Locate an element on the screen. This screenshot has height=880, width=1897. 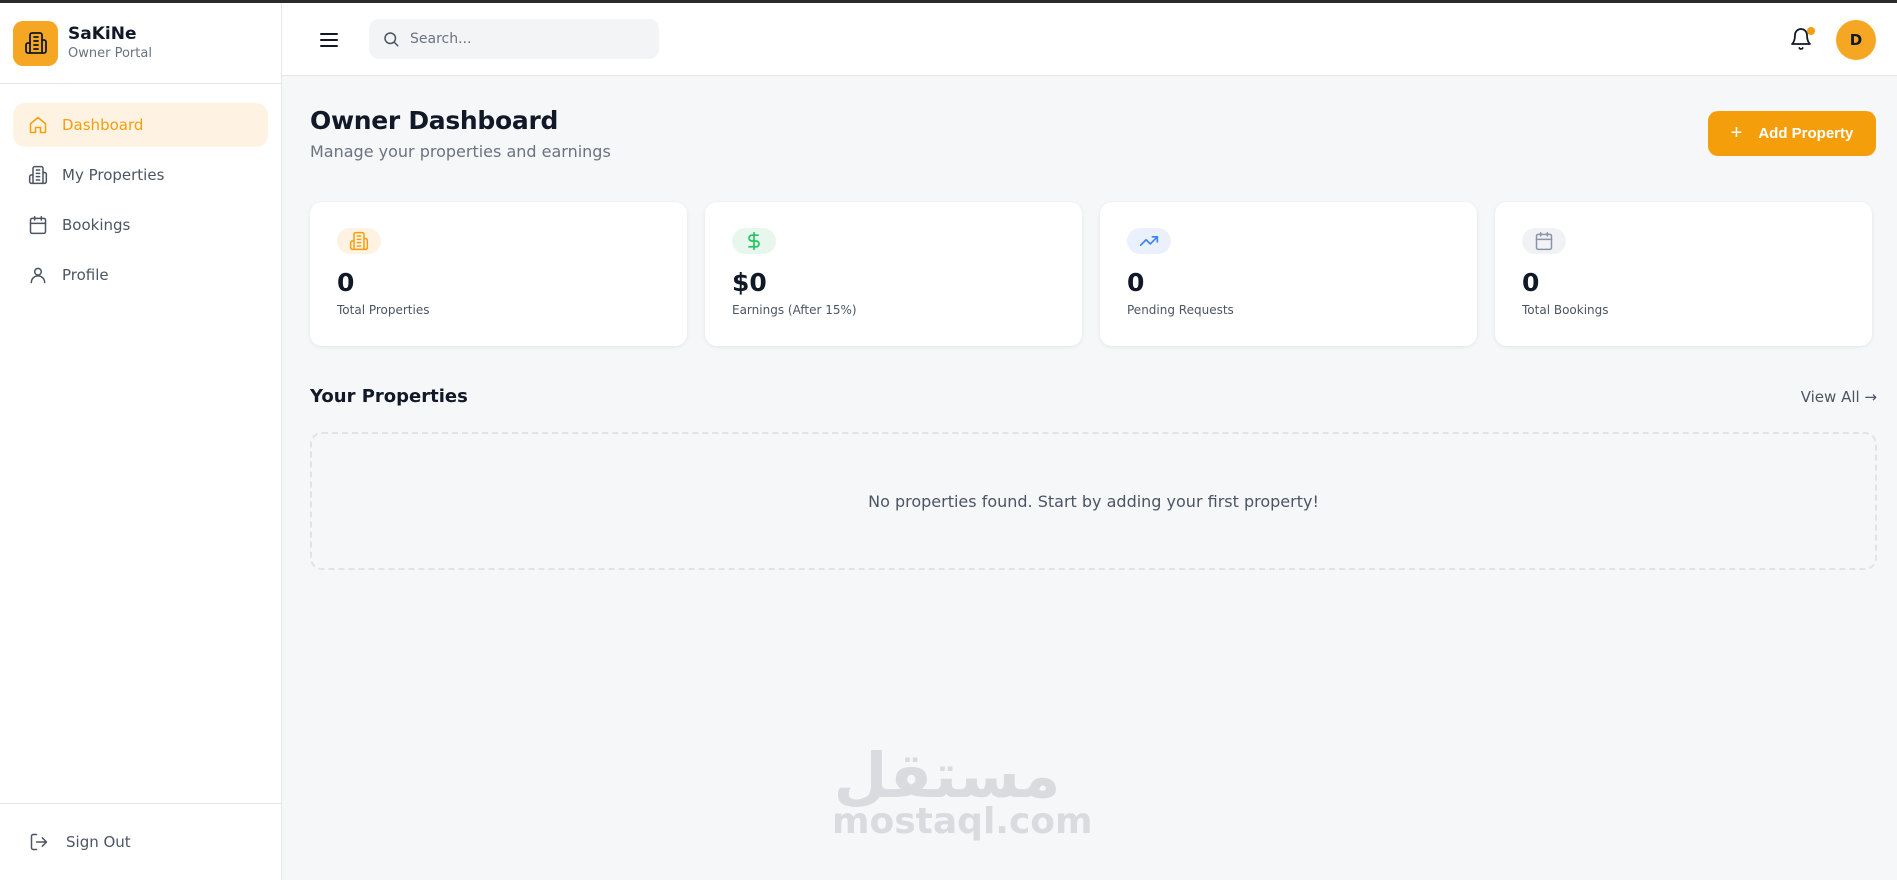
trending-up-icon is located at coordinates (1149, 241).